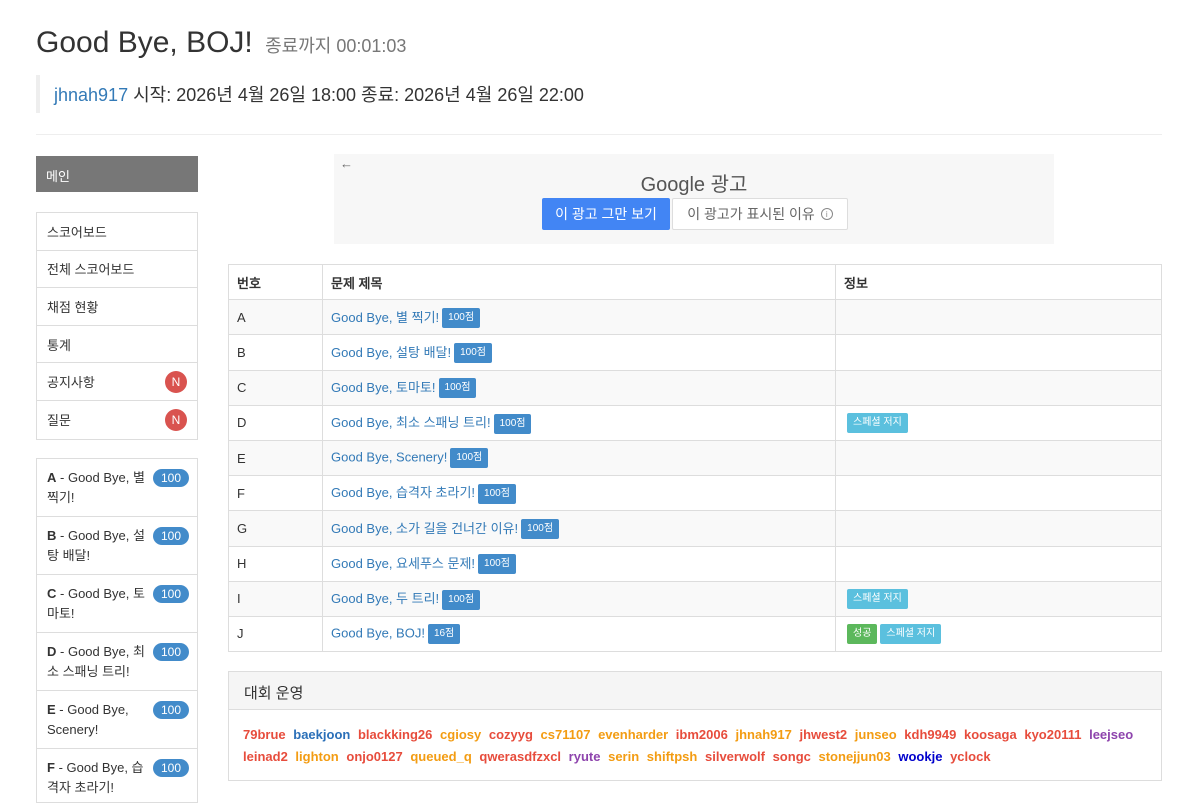 The image size is (1200, 803). I want to click on problem-link: Good Bye, 최소 스패닝 트리!, so click(411, 422).